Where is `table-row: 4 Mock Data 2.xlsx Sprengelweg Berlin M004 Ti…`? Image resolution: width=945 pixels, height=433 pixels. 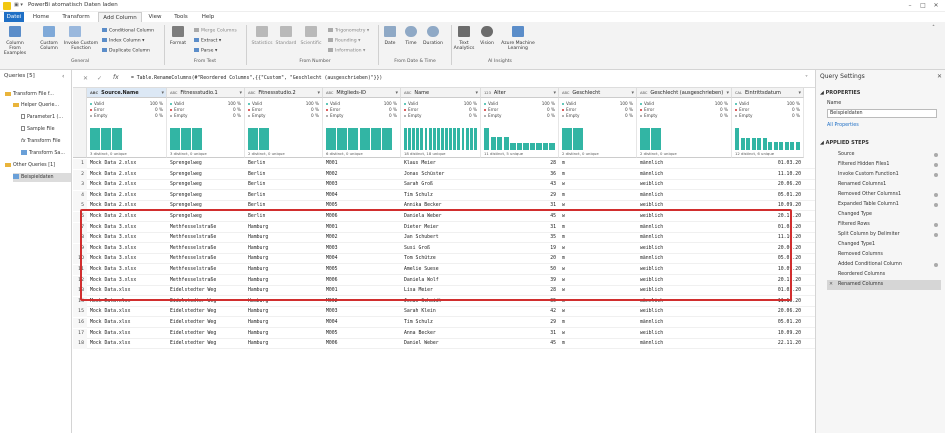 table-row: 4 Mock Data 2.xlsx Sprengelweg Berlin M004 Ti… is located at coordinates (444, 195).